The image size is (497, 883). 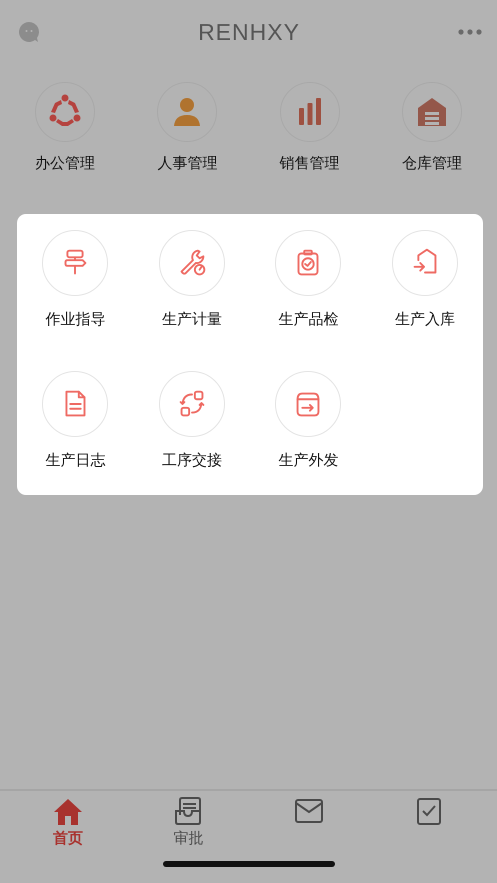 What do you see at coordinates (432, 163) in the screenshot?
I see `module-label: 仓库管理` at bounding box center [432, 163].